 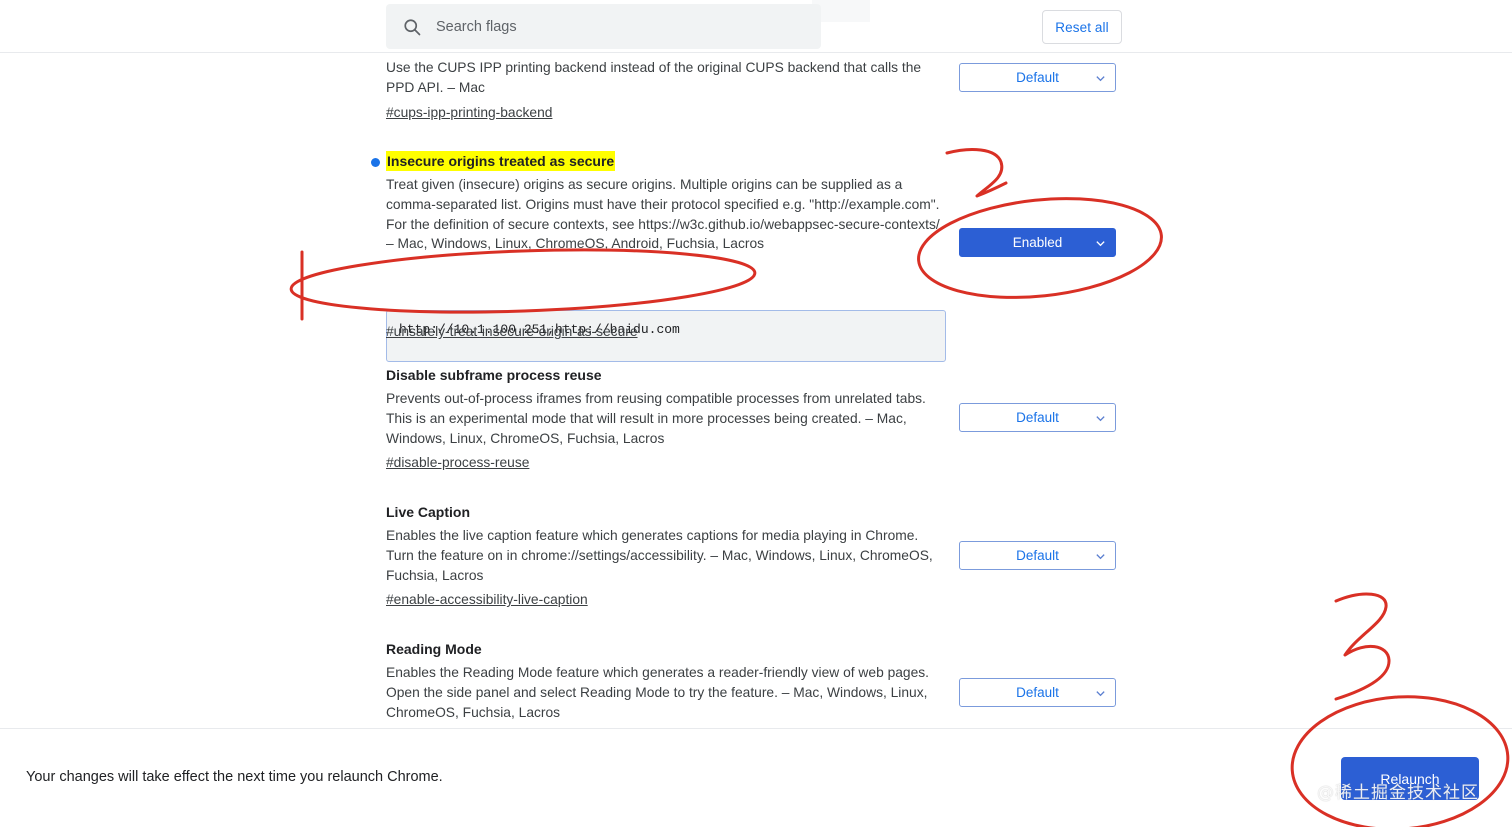 I want to click on flag-anchor-link: #cups-ipp-printing-backend, so click(x=469, y=112).